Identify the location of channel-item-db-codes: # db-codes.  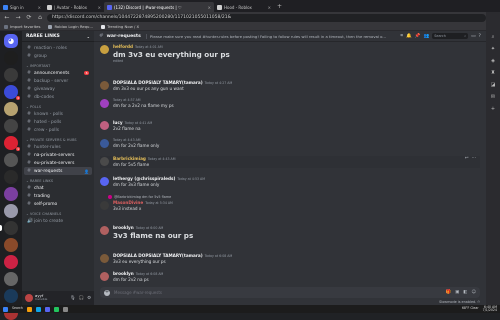
(58, 97).